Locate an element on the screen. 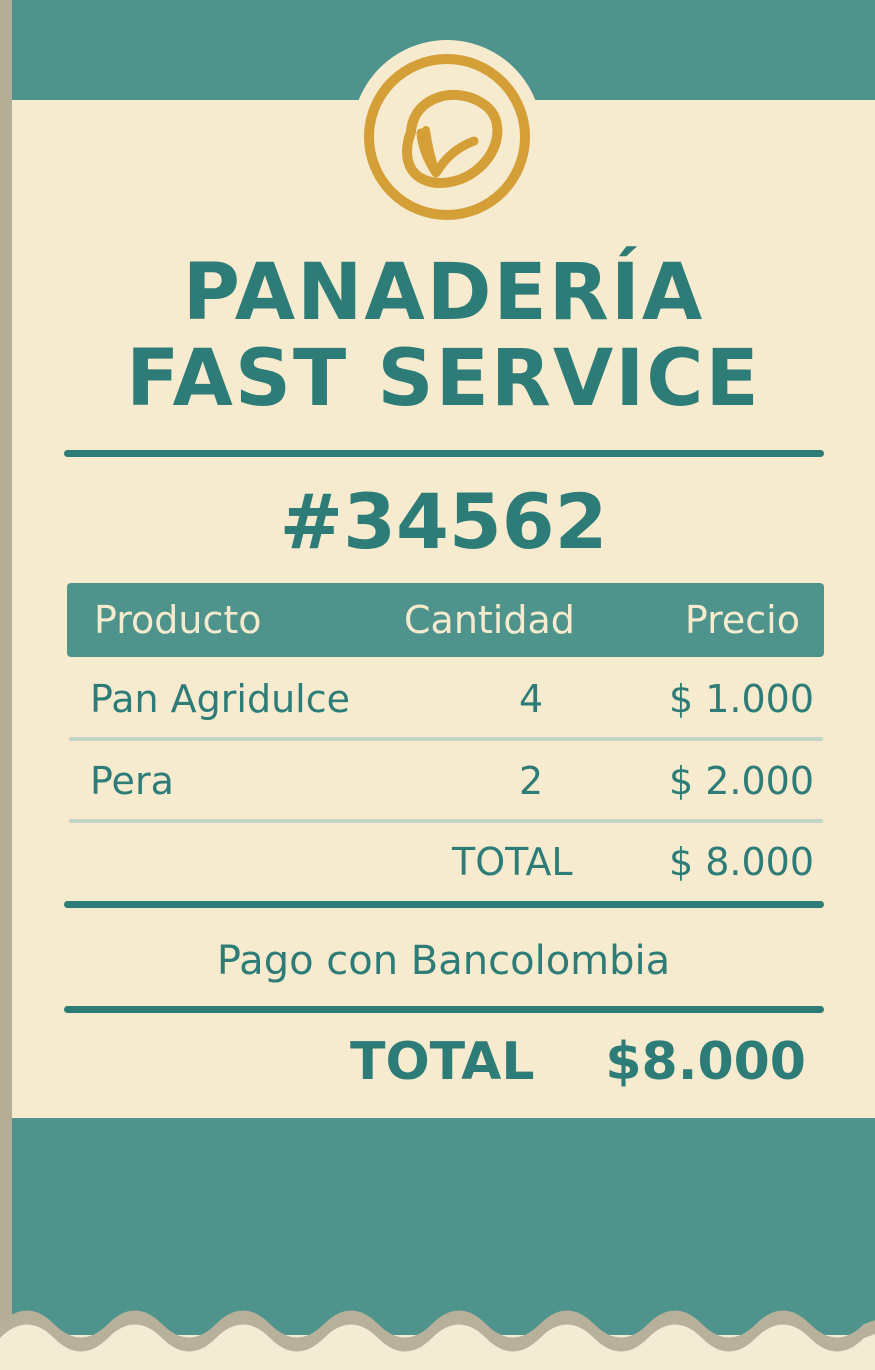 This screenshot has width=875, height=1370. item-row: Pera 2 $ 2.000 is located at coordinates (445, 781).